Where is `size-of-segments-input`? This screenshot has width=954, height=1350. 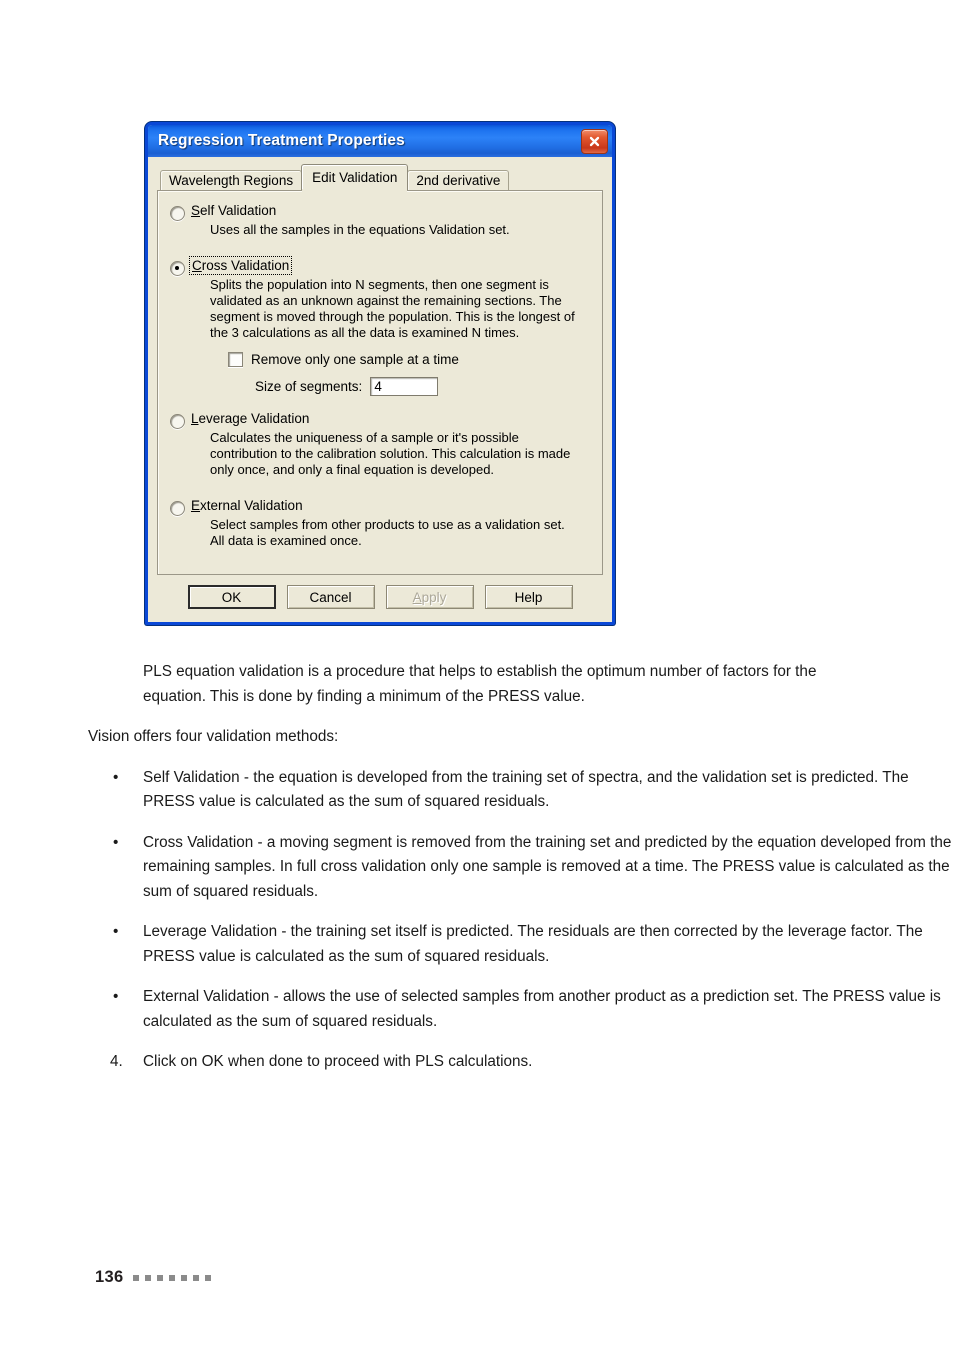
size-of-segments-input is located at coordinates (404, 386).